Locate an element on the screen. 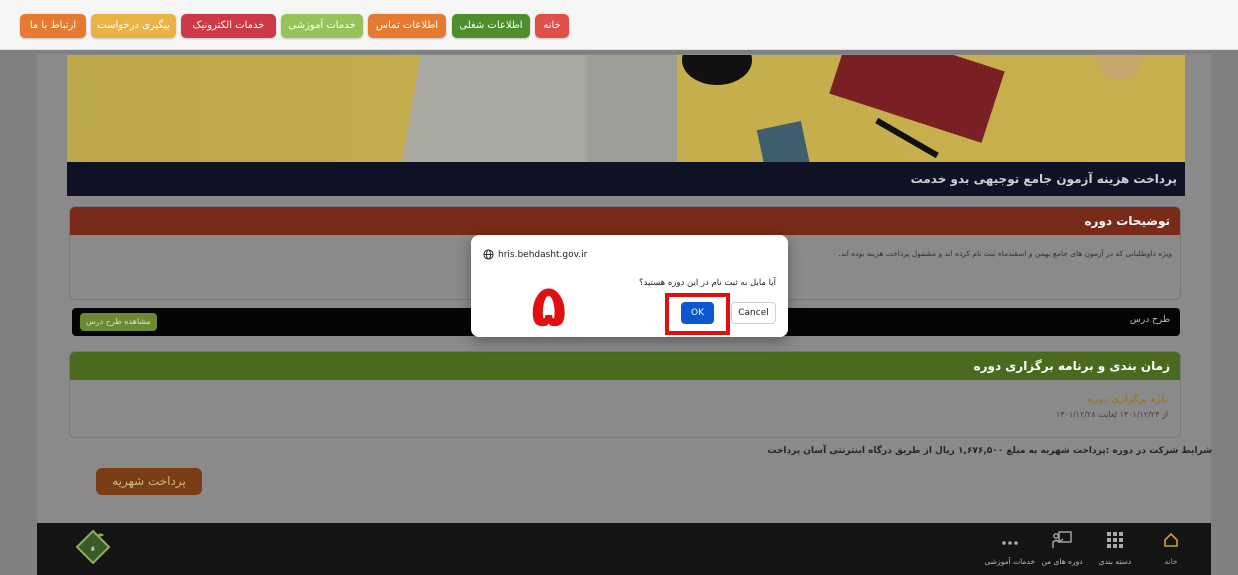  nav-contact-us: ارتباط با ما is located at coordinates (53, 26).